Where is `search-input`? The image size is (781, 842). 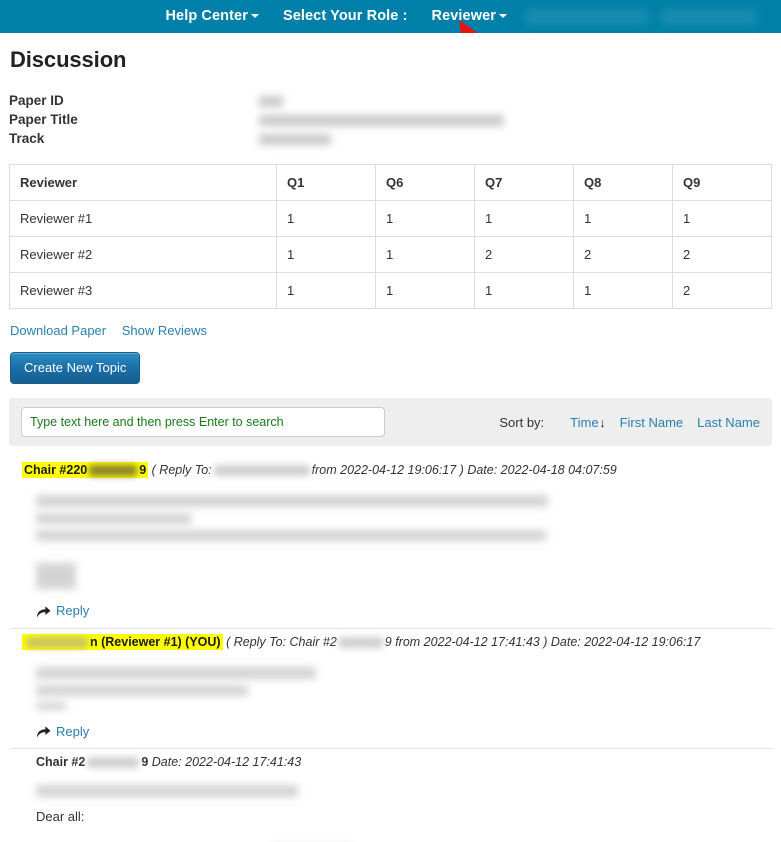
search-input is located at coordinates (203, 422).